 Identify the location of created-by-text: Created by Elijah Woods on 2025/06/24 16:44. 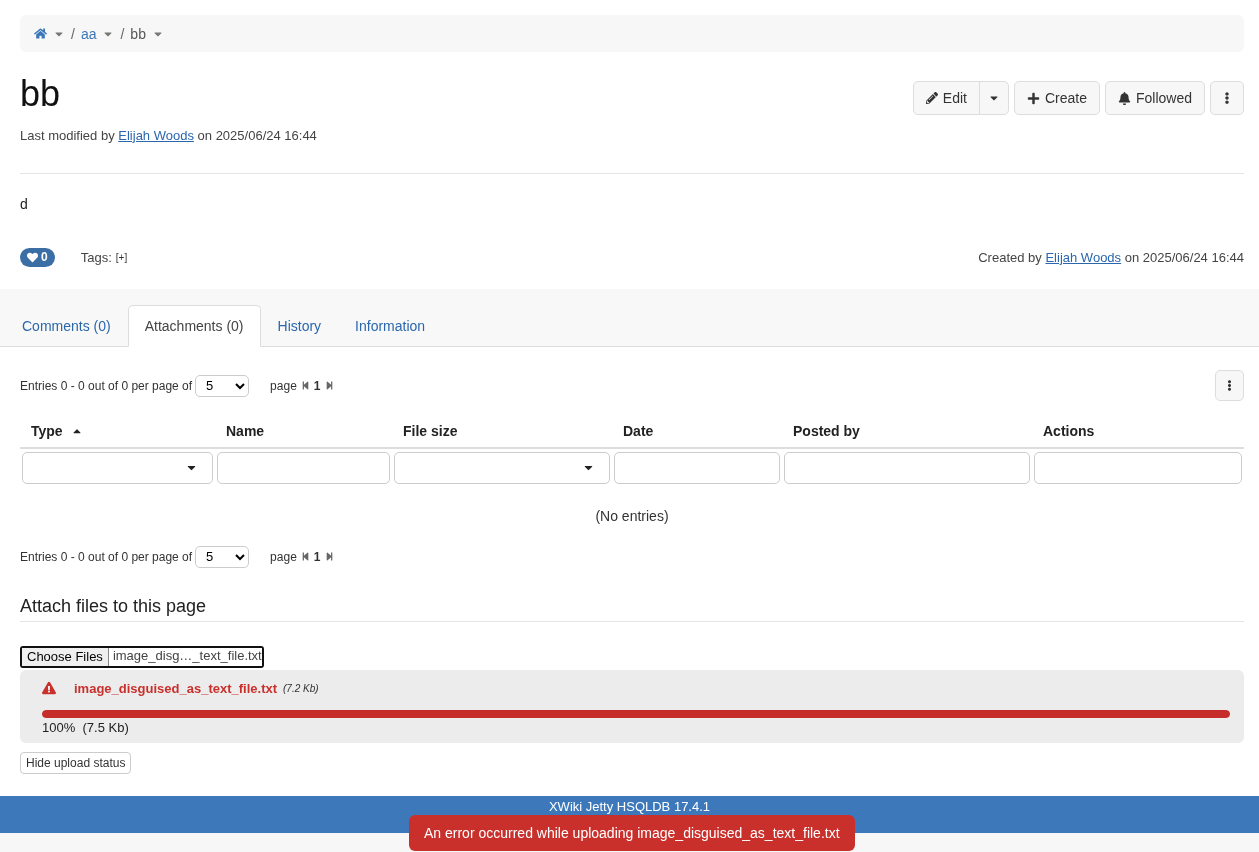
(1111, 257).